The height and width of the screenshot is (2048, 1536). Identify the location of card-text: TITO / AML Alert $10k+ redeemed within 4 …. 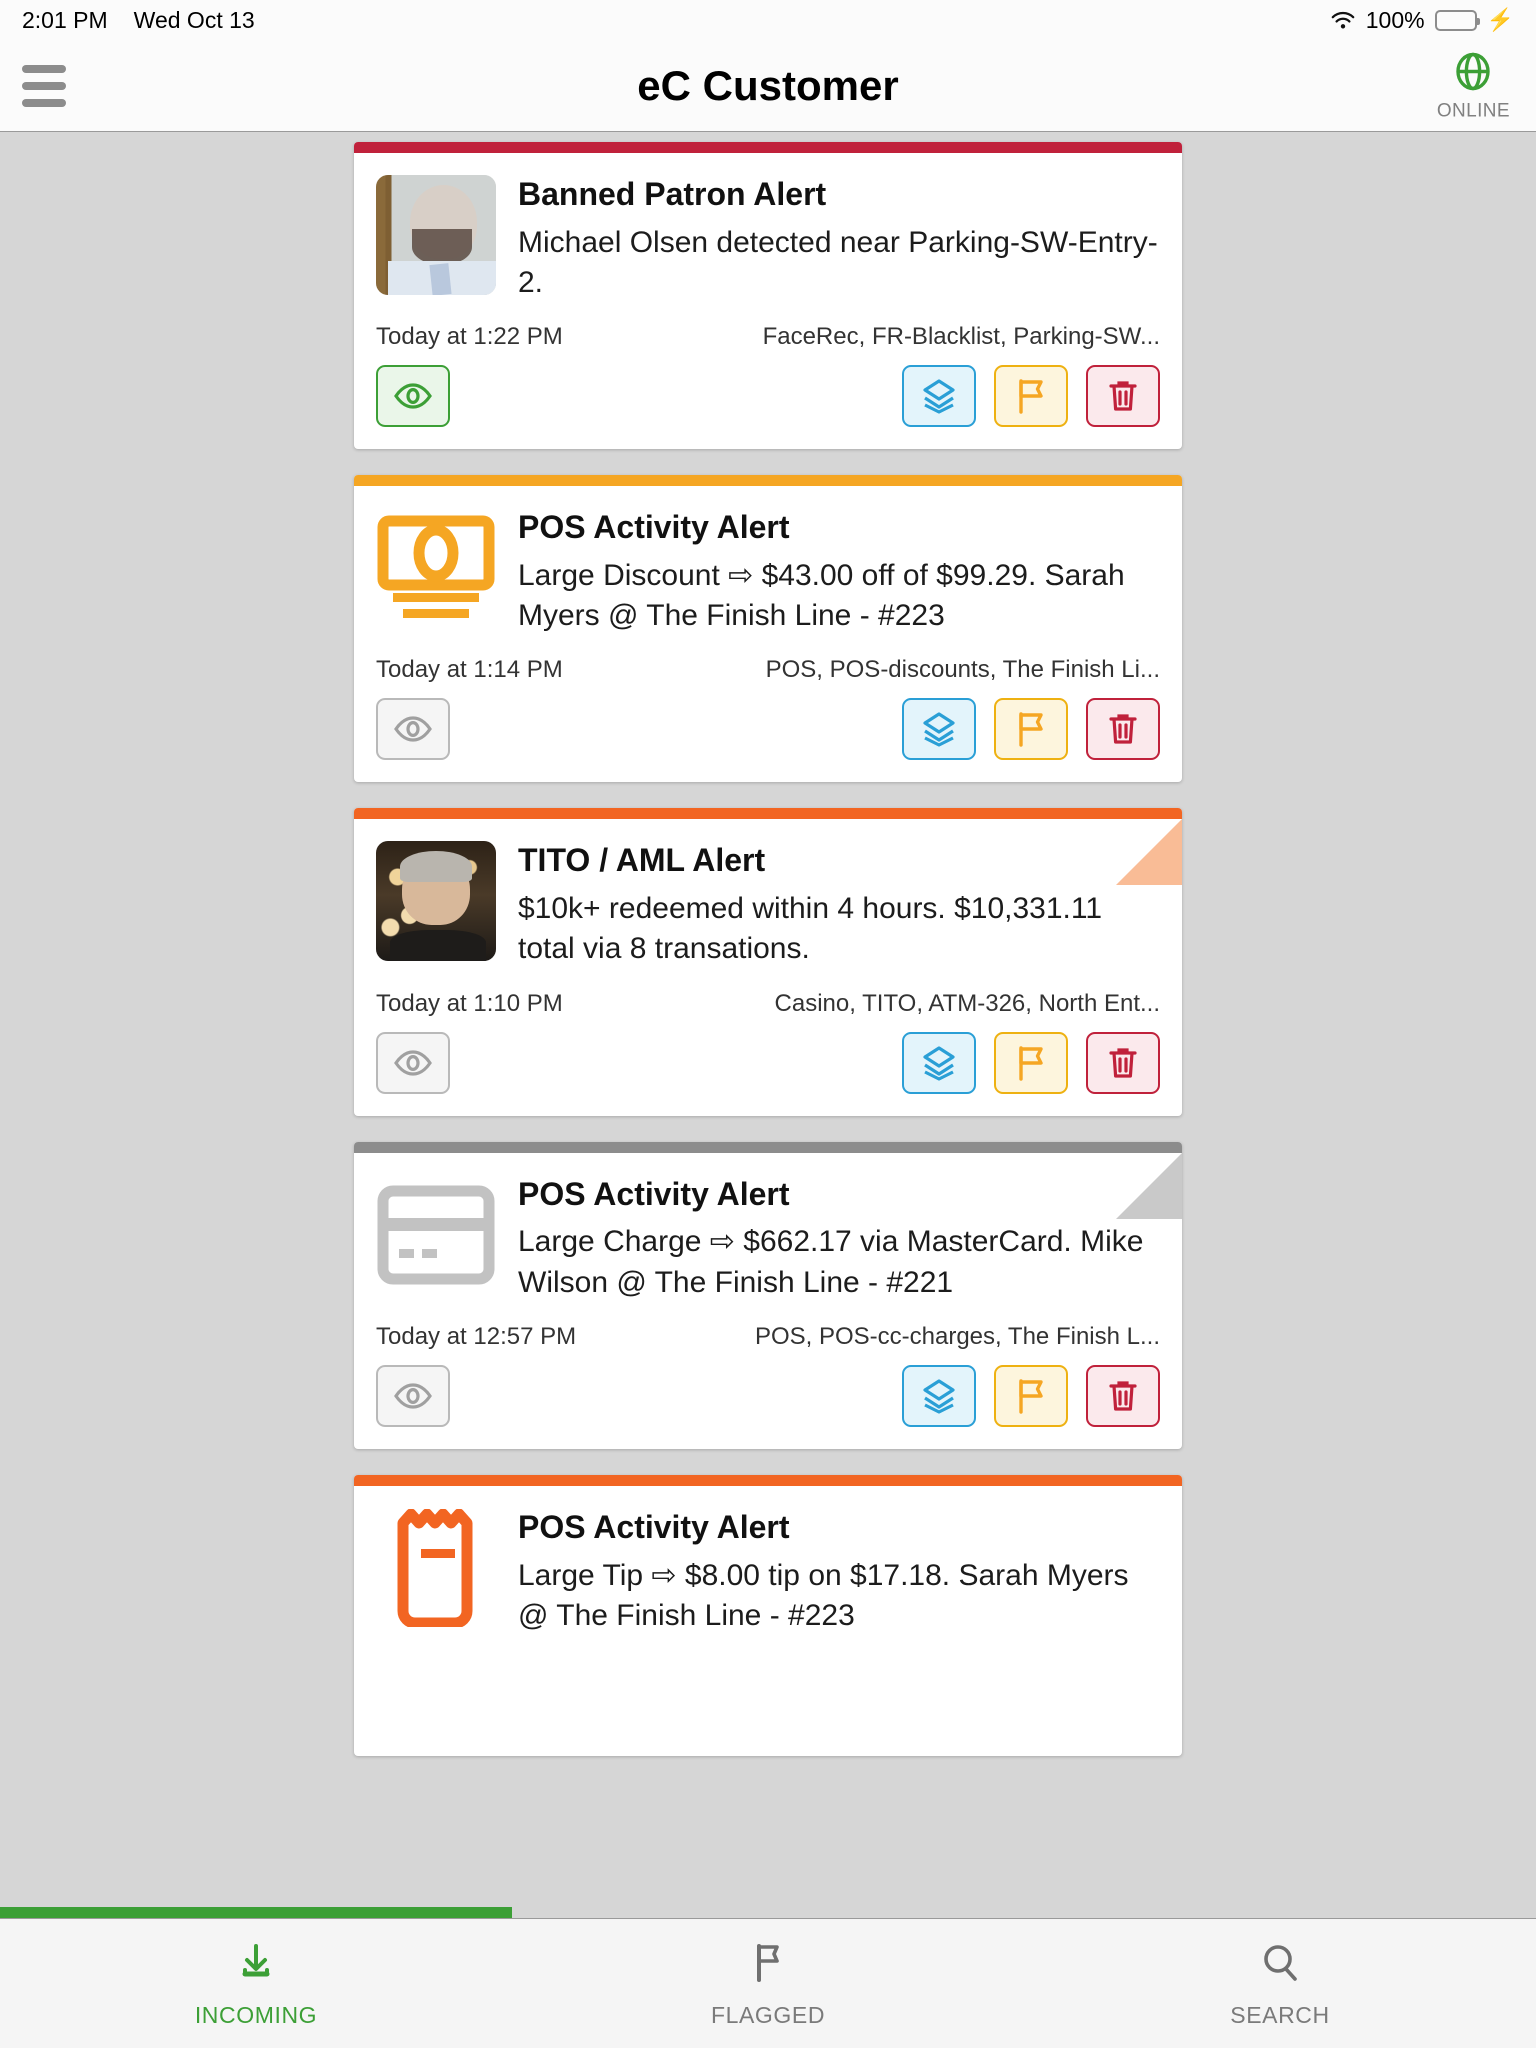
(839, 905).